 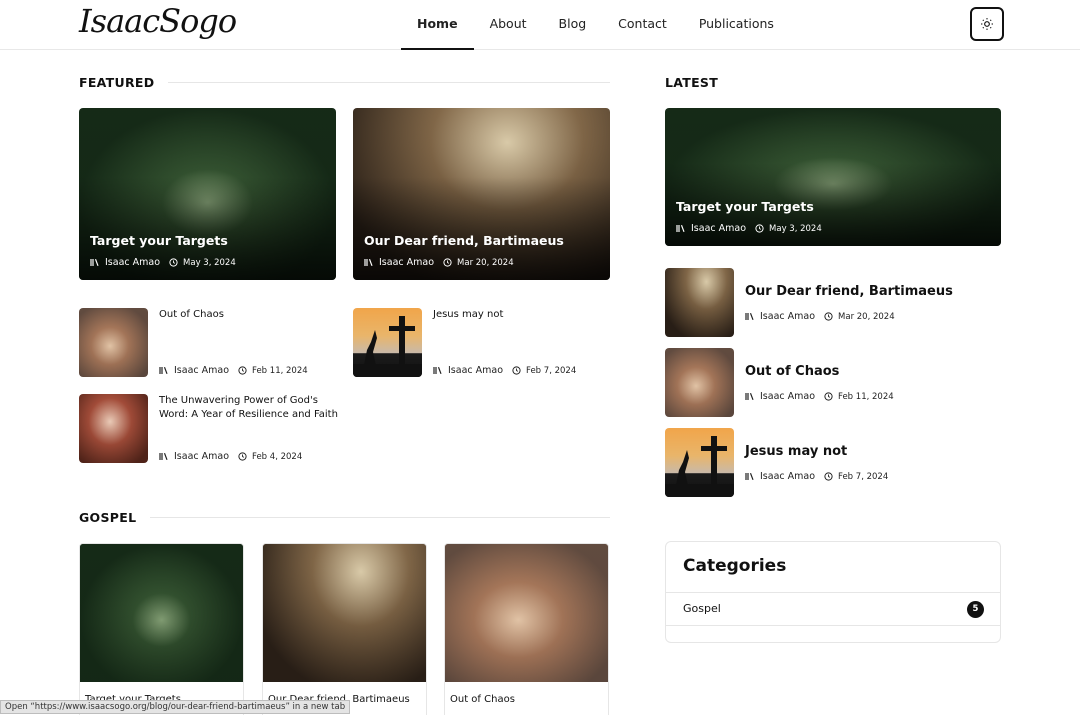 What do you see at coordinates (745, 206) in the screenshot?
I see `latest-hero-title: Target your Targets` at bounding box center [745, 206].